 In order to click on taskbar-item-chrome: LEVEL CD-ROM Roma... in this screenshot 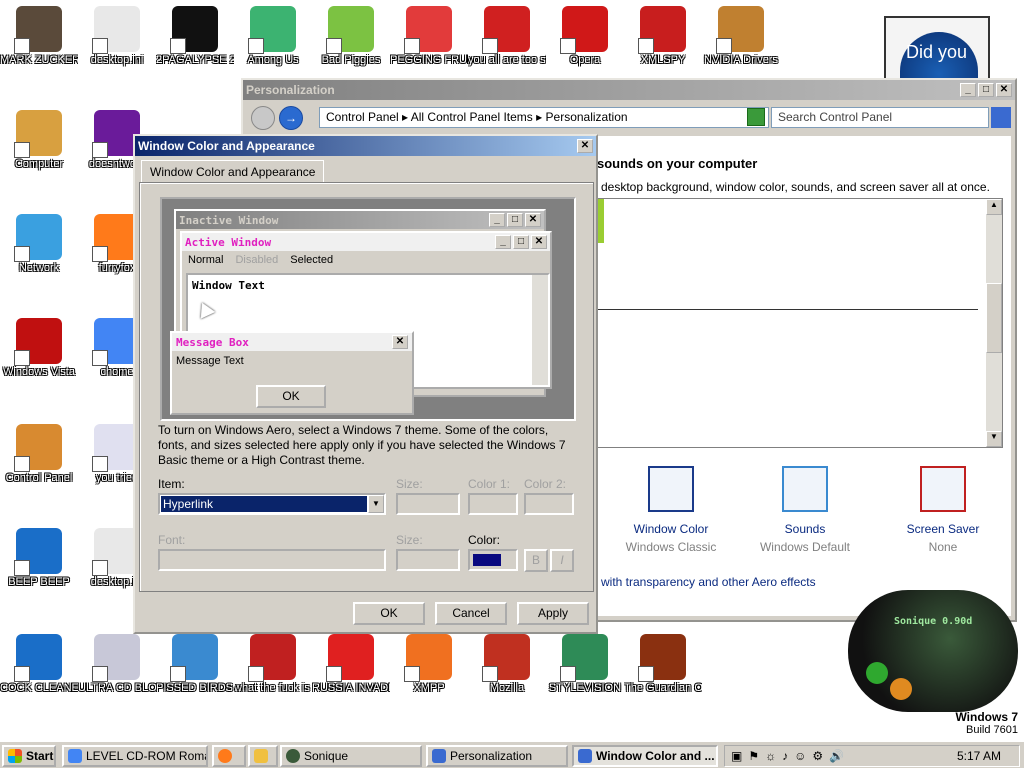, I will do `click(135, 756)`.